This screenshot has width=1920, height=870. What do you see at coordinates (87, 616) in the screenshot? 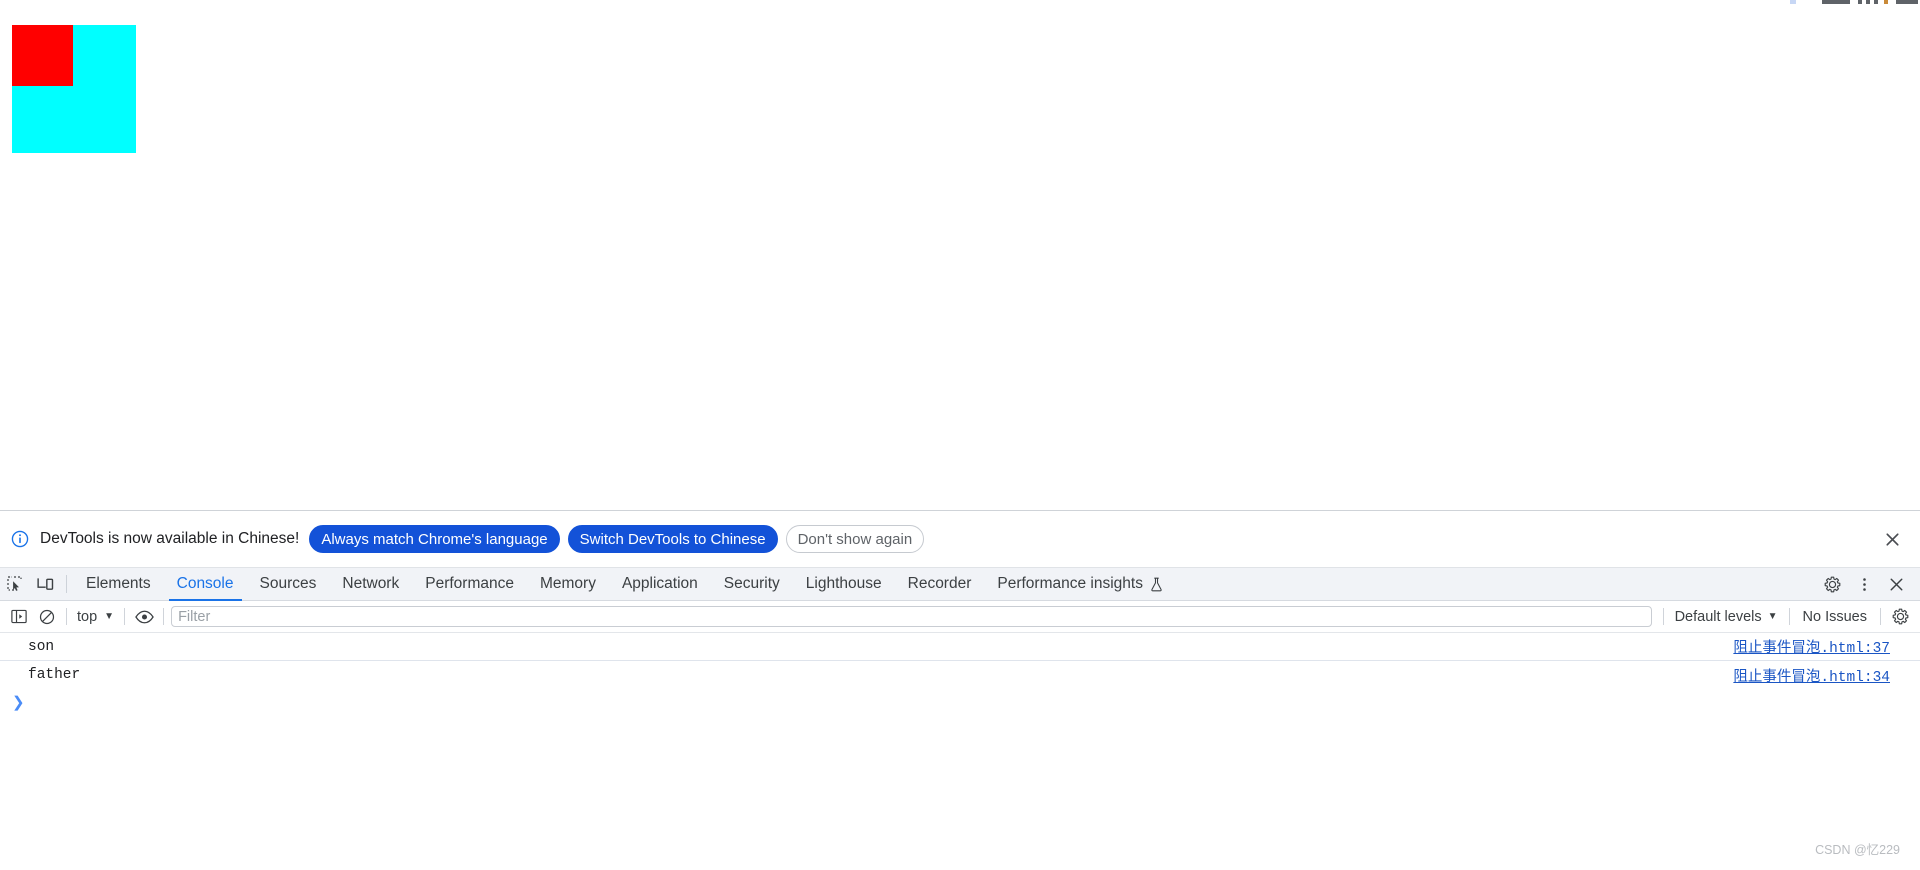
I see `execution-context-label: top` at bounding box center [87, 616].